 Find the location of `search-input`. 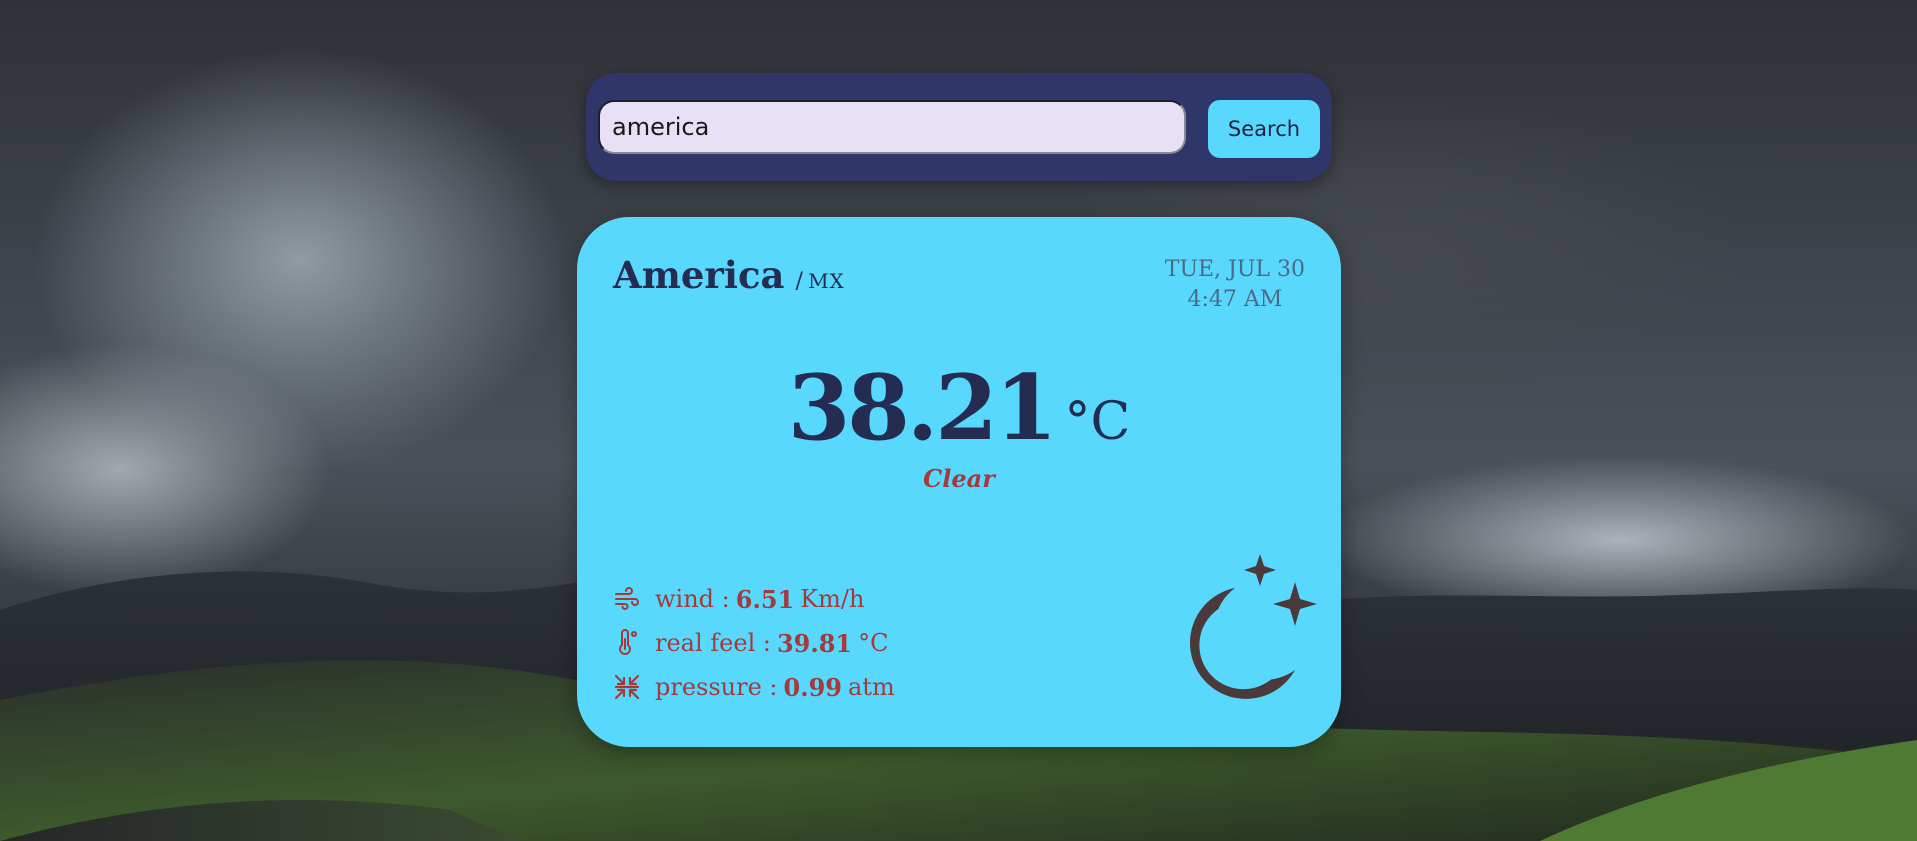

search-input is located at coordinates (892, 127).